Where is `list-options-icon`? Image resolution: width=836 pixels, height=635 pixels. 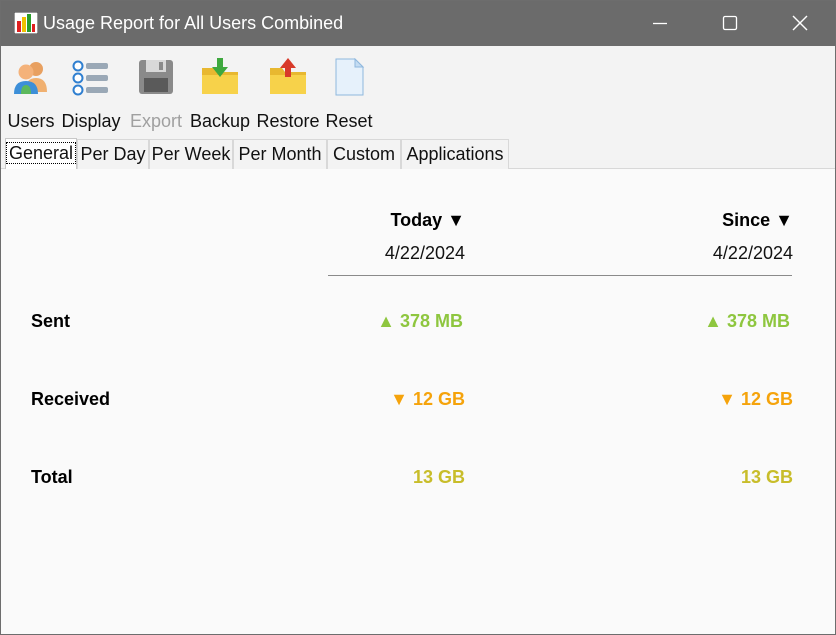 list-options-icon is located at coordinates (91, 77).